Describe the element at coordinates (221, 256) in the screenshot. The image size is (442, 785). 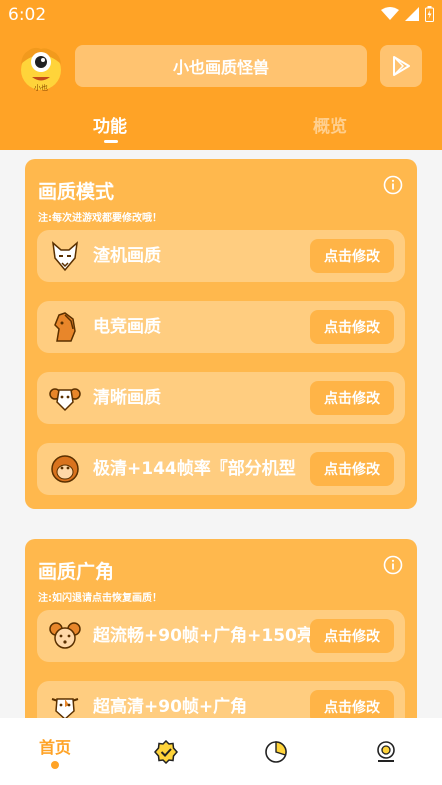
I see `list-item: 渣机画质 点击修改` at that location.